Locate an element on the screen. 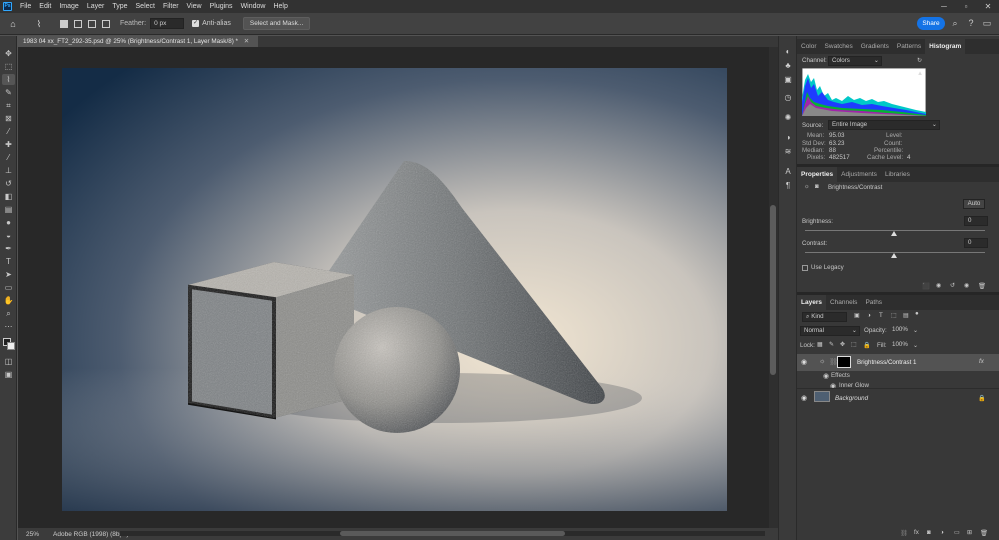 The image size is (999, 540). brightness-input: 0 is located at coordinates (976, 221).